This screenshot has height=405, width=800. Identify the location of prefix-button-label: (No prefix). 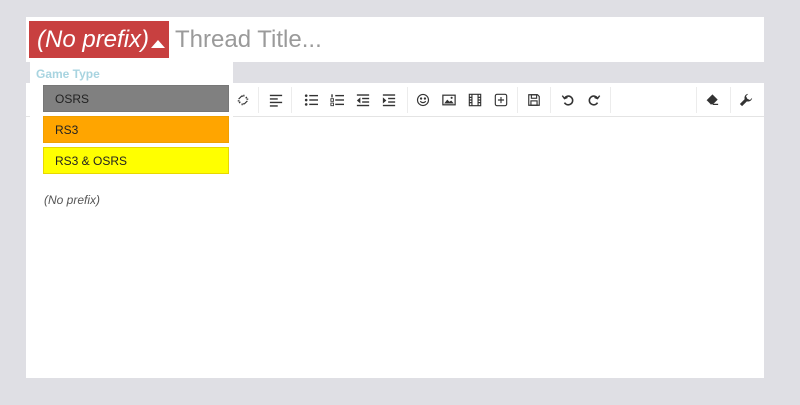
(93, 39).